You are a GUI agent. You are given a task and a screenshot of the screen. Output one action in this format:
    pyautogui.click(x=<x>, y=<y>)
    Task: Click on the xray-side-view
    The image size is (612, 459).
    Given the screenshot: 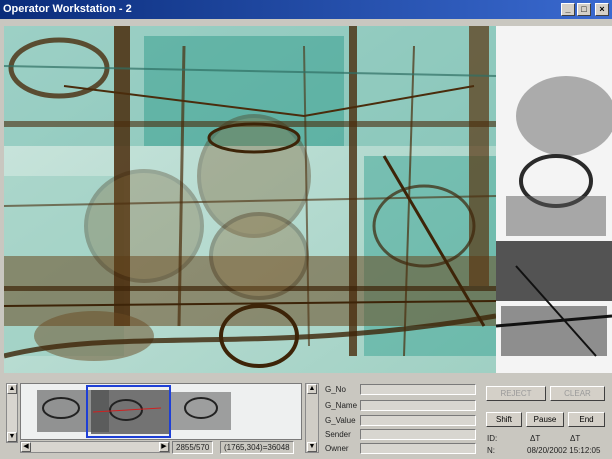 What is the action you would take?
    pyautogui.click(x=554, y=199)
    